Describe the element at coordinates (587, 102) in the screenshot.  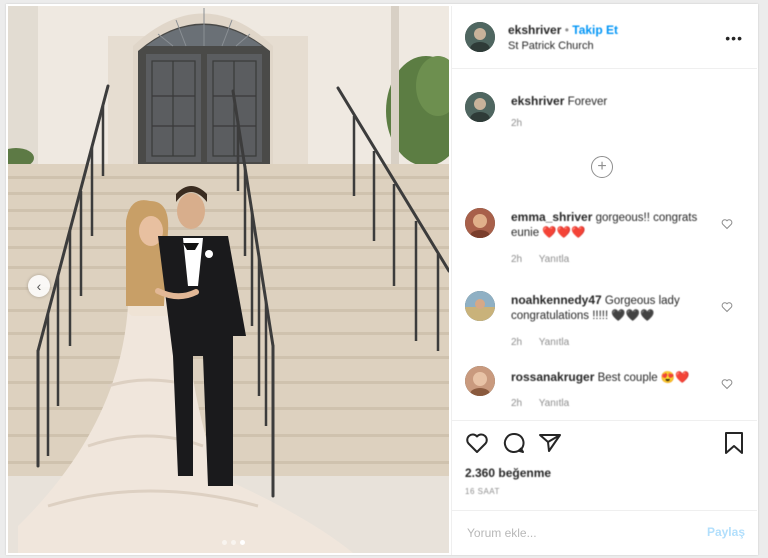
I see `caption-body: Forever` at that location.